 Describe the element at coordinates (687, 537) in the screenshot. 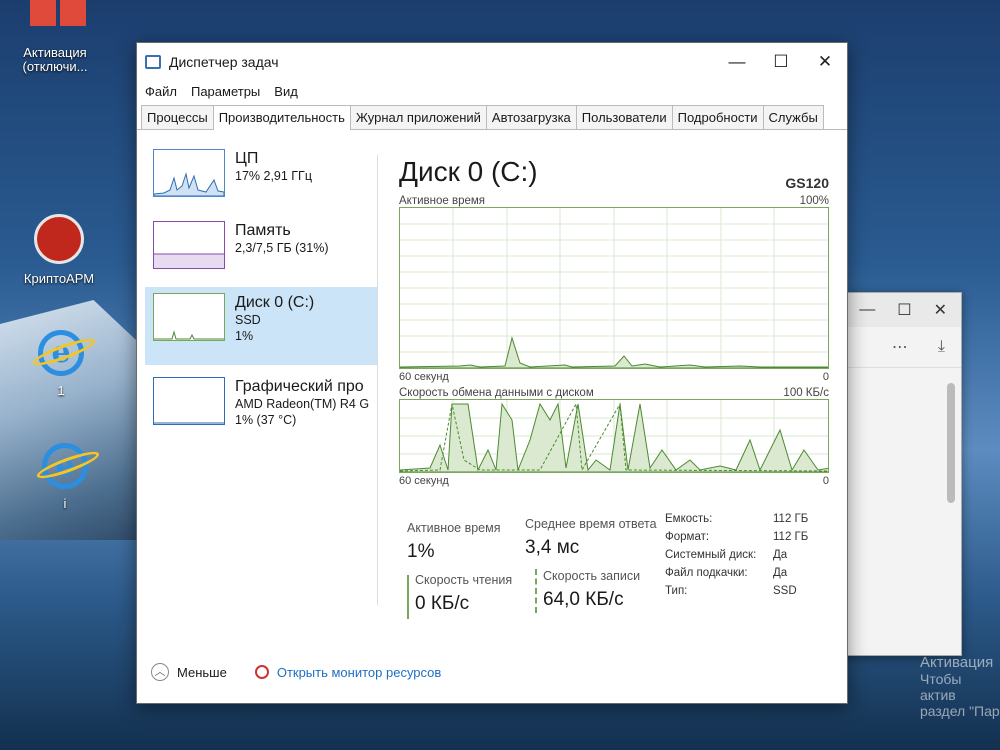

I see `prop-key: Формат:` at that location.